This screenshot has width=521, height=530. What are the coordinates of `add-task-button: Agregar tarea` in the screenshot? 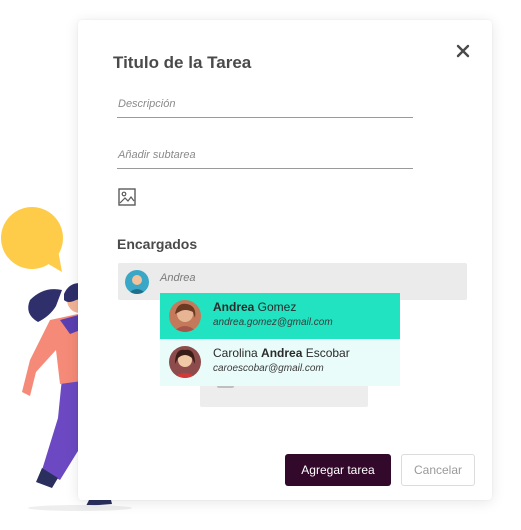 It's located at (338, 470).